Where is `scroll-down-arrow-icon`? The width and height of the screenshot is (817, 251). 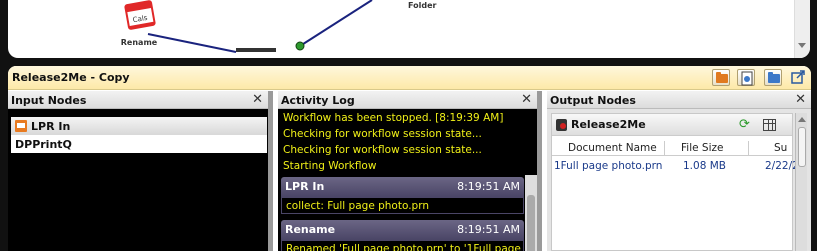 scroll-down-arrow-icon is located at coordinates (802, 45).